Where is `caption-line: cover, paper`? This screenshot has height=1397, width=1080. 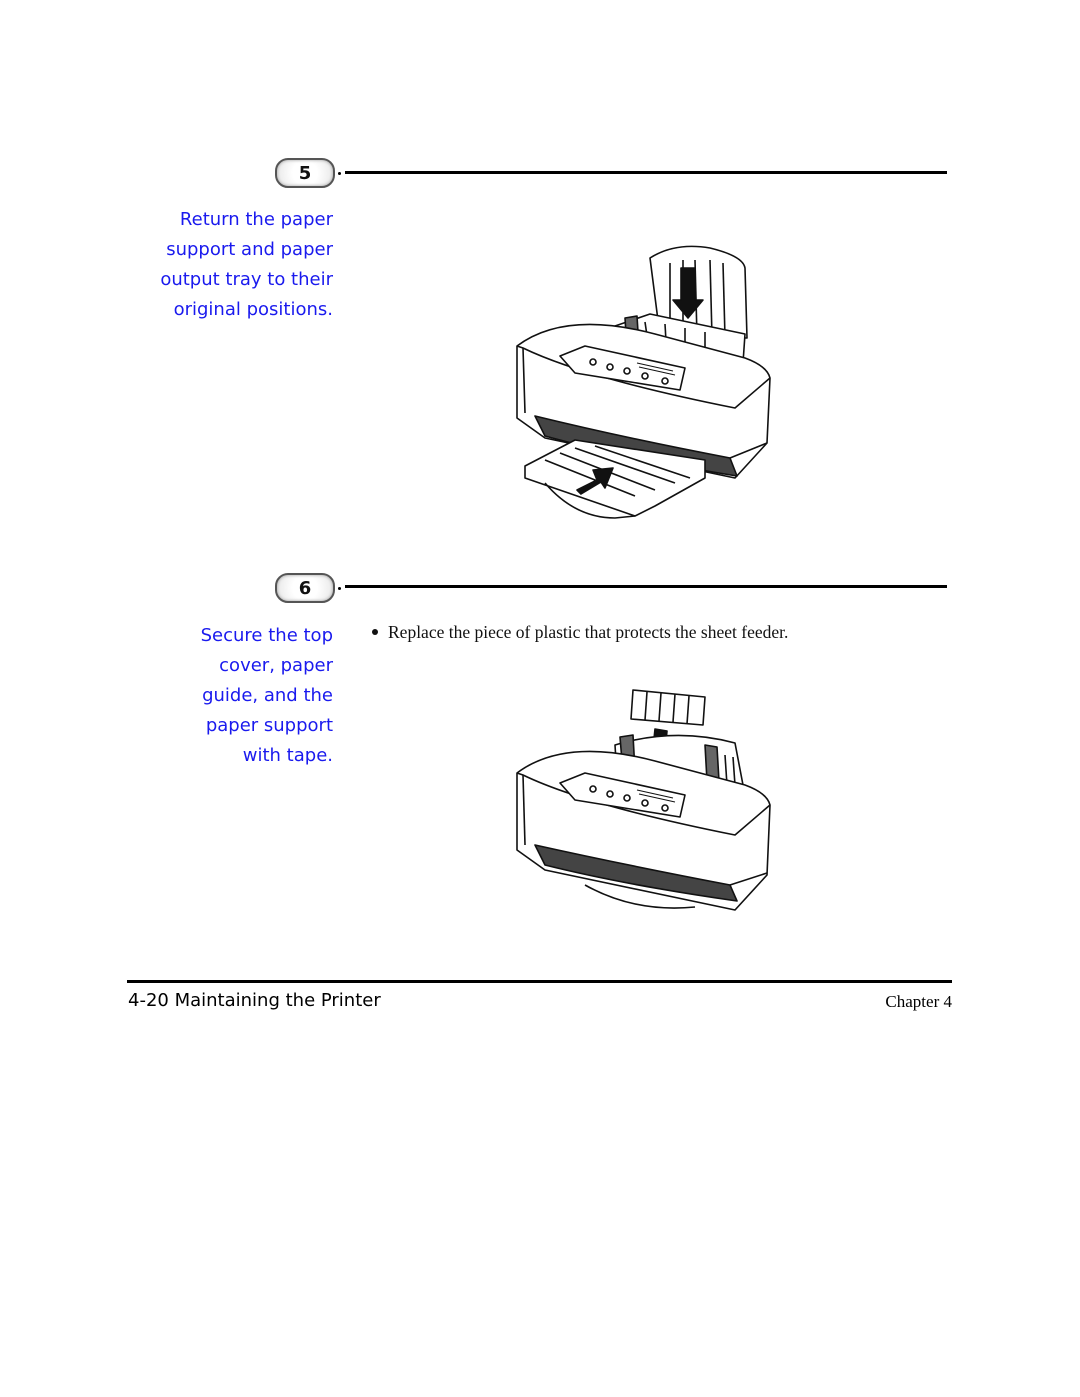
caption-line: cover, paper is located at coordinates (276, 665).